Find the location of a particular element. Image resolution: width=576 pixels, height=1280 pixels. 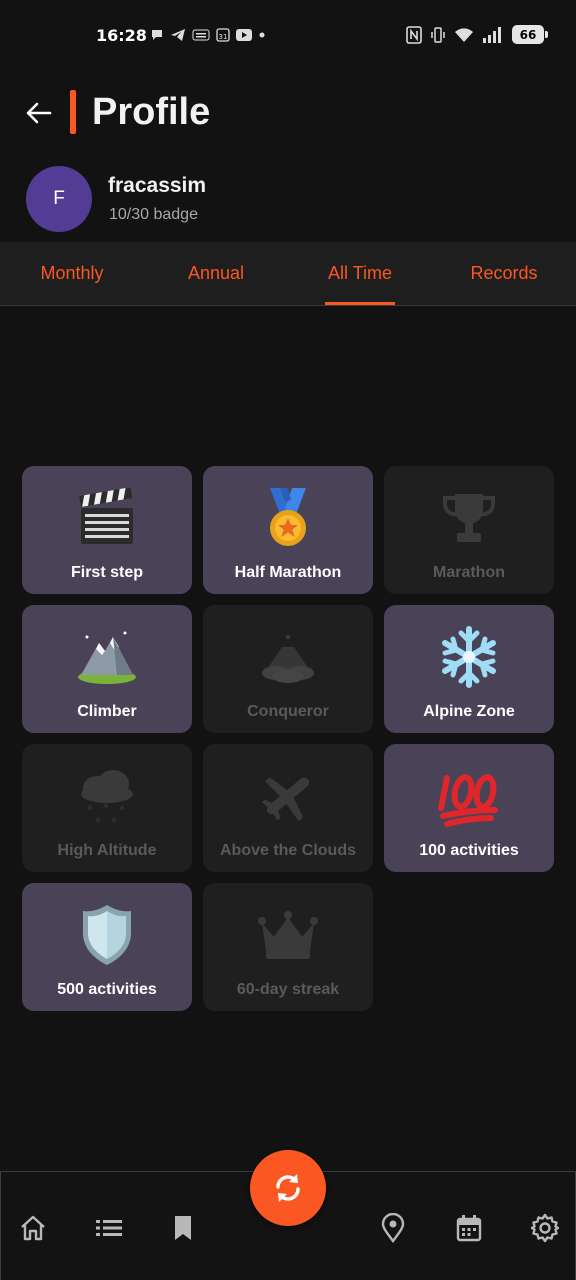

tab-records: Records is located at coordinates (504, 273).